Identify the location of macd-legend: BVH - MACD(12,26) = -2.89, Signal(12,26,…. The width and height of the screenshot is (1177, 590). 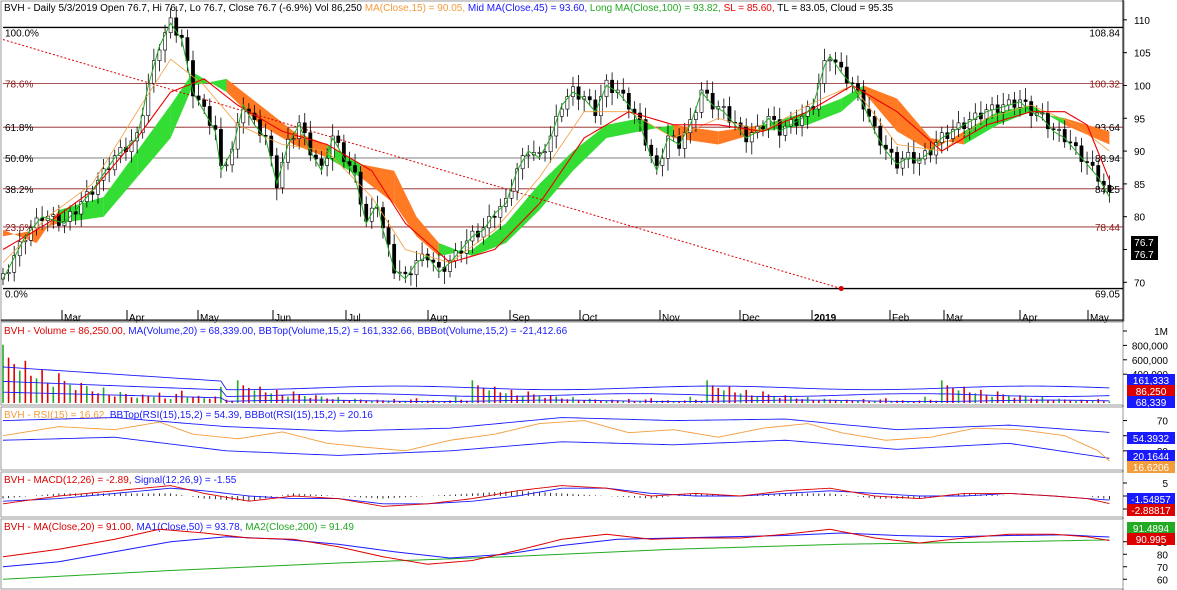
(120, 480).